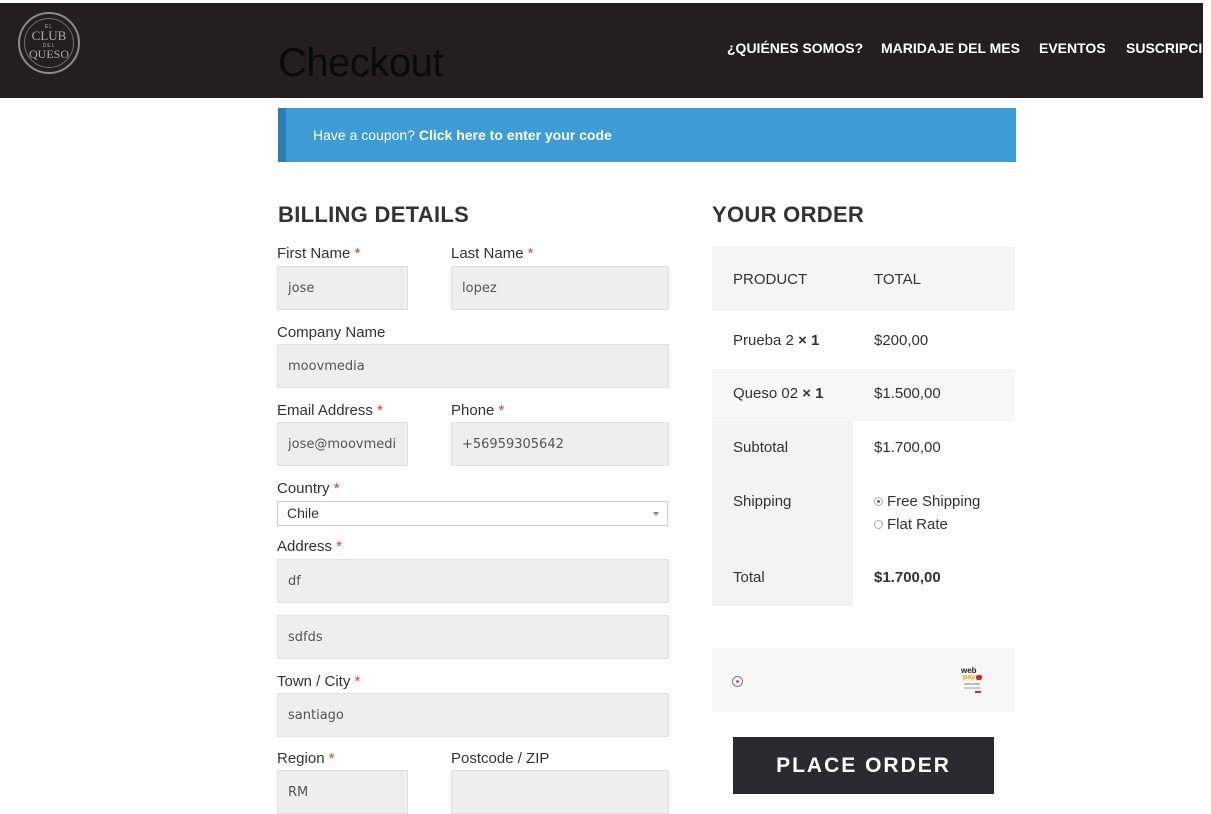 The image size is (1211, 814). I want to click on chevron-down-icon, so click(656, 514).